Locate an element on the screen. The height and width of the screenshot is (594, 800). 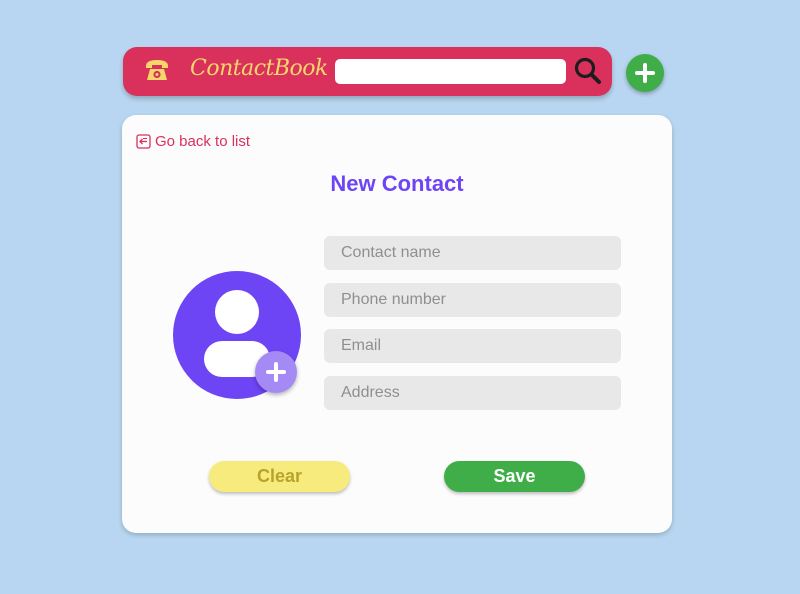
phone-number-field is located at coordinates (472, 300).